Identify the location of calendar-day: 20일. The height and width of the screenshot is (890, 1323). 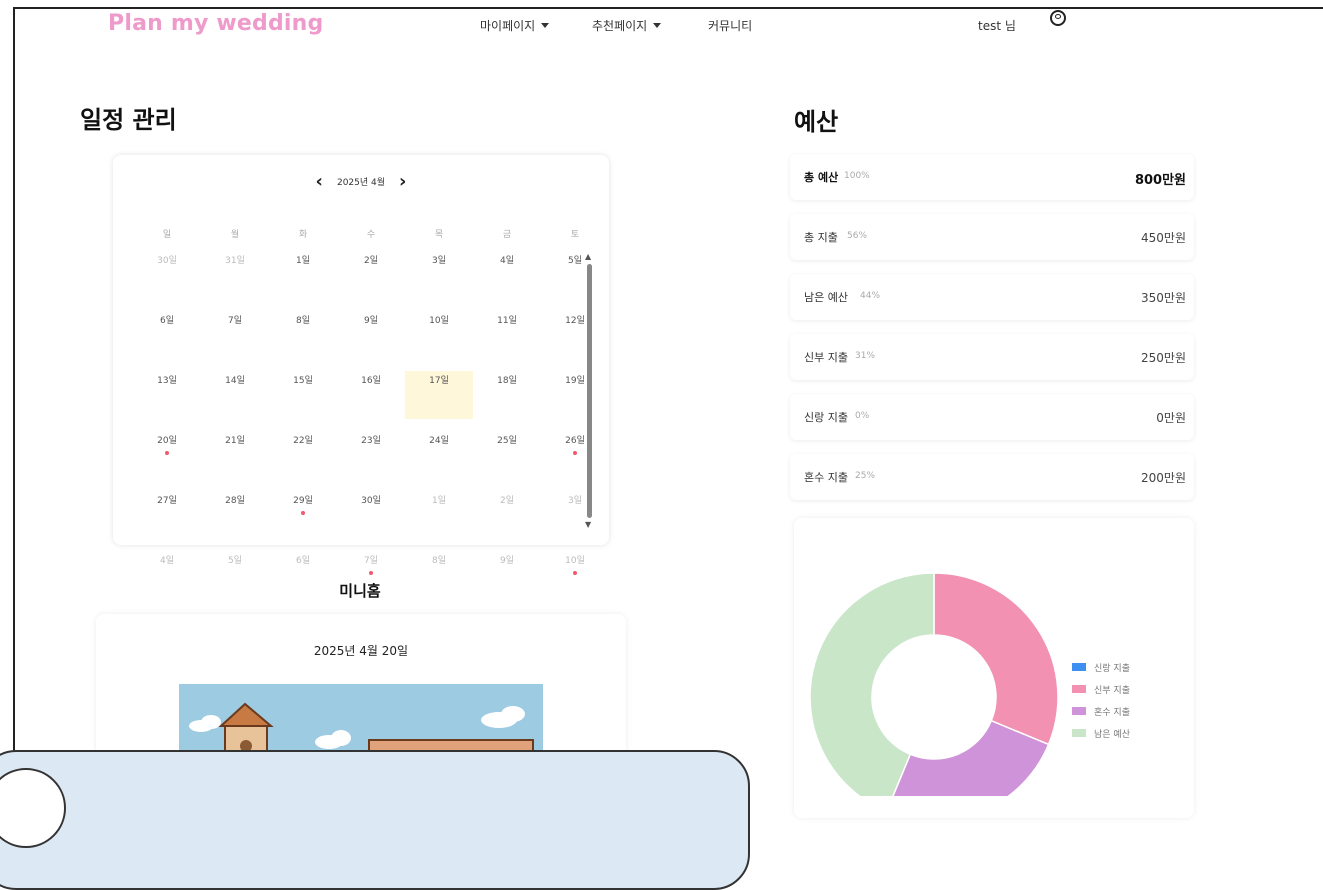
(167, 455).